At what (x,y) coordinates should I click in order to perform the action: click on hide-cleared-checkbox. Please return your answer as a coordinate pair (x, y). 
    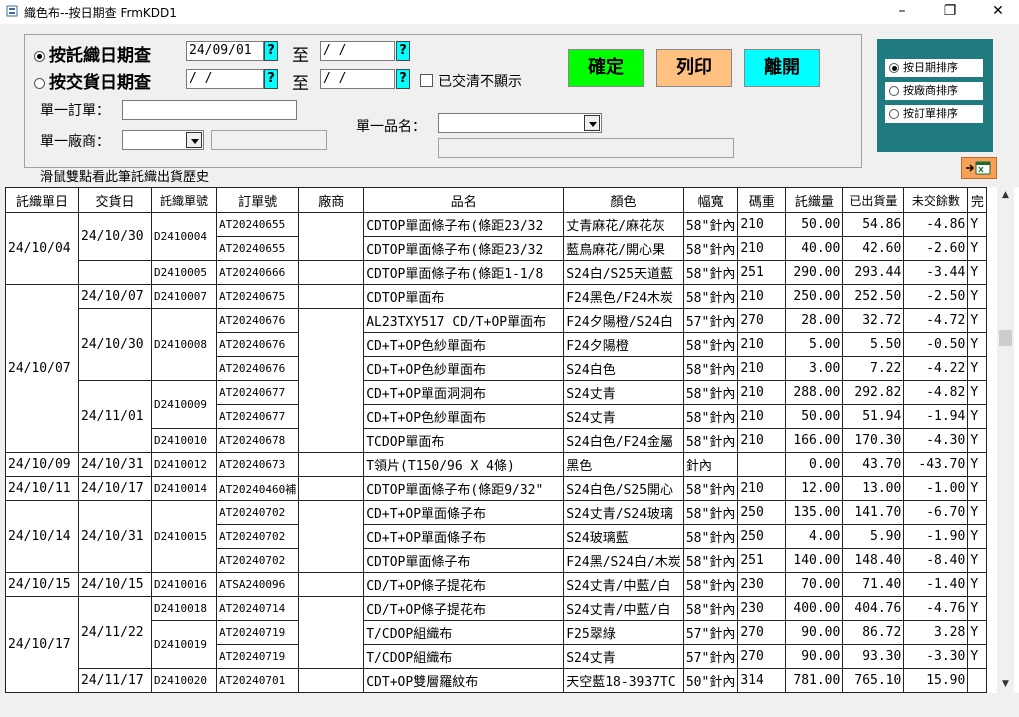
    Looking at the image, I should click on (426, 80).